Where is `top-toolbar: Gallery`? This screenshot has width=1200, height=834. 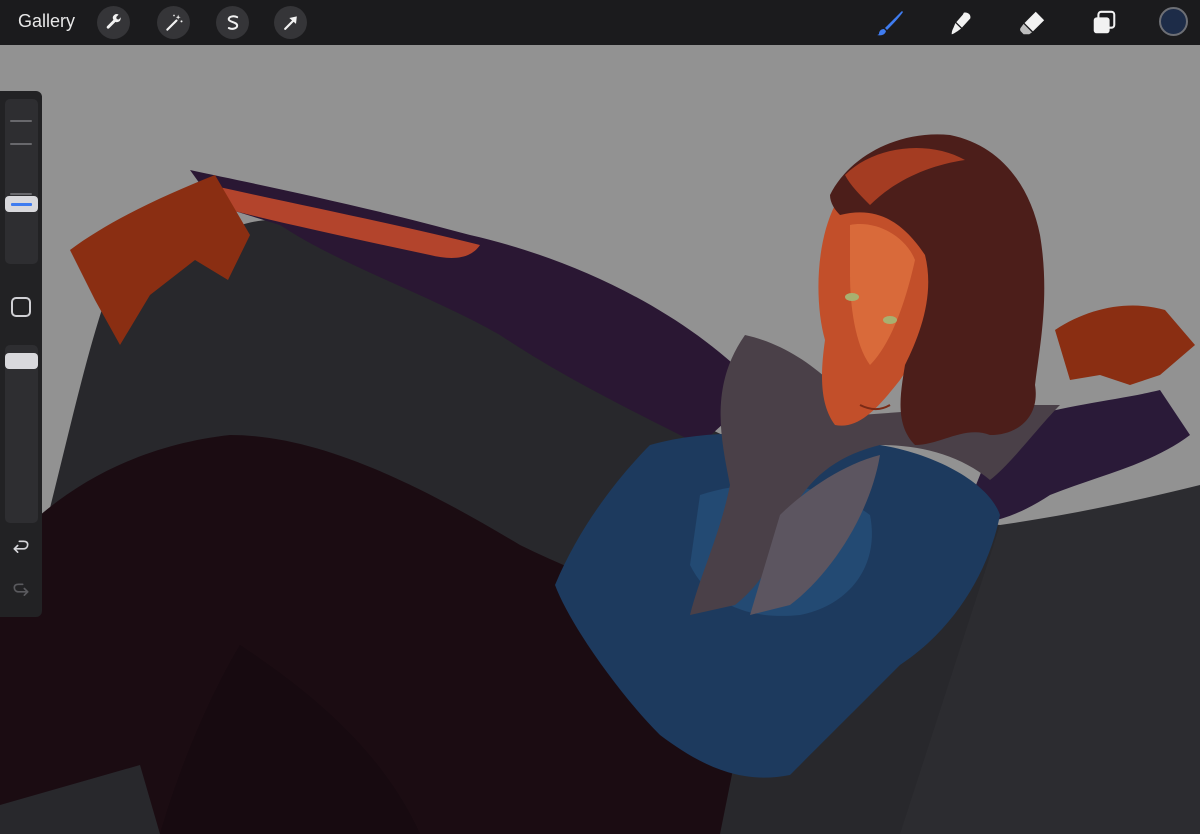
top-toolbar: Gallery is located at coordinates (600, 22).